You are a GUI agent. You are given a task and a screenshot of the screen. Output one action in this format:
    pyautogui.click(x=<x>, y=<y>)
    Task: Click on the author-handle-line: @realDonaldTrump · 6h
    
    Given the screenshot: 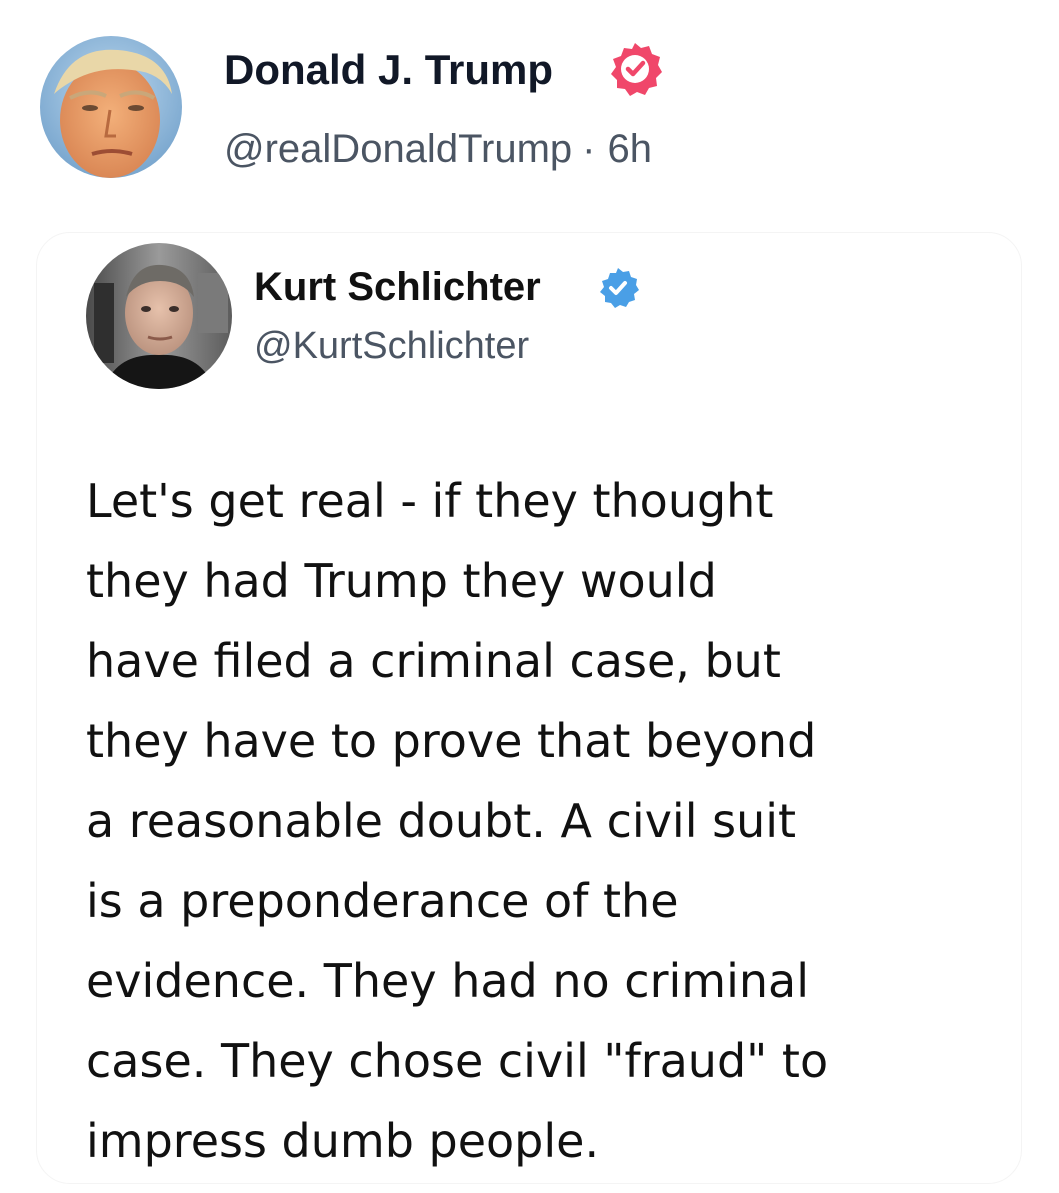 What is the action you would take?
    pyautogui.click(x=438, y=149)
    